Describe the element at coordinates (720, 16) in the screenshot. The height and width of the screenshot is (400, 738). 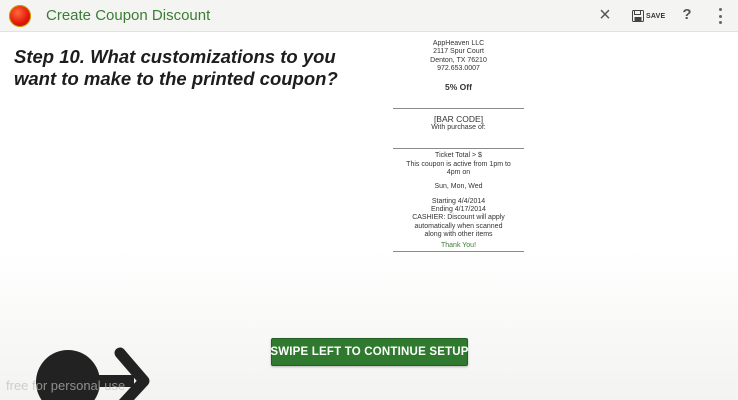
I see `more-vert-icon` at that location.